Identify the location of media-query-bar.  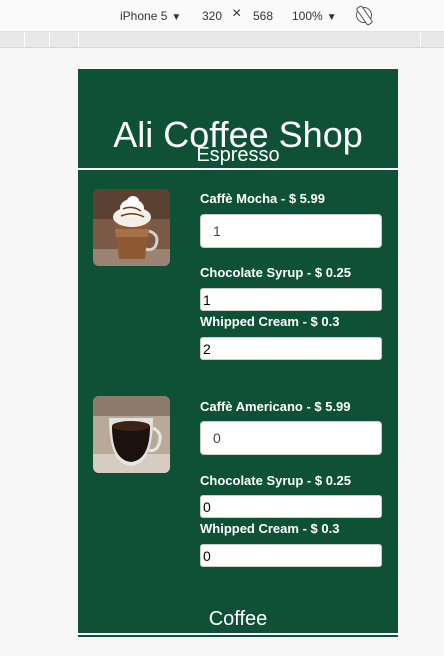
(222, 40).